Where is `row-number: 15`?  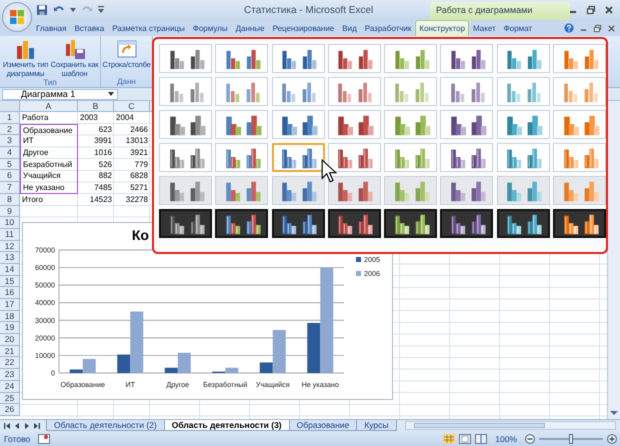 row-number: 15 is located at coordinates (10, 282).